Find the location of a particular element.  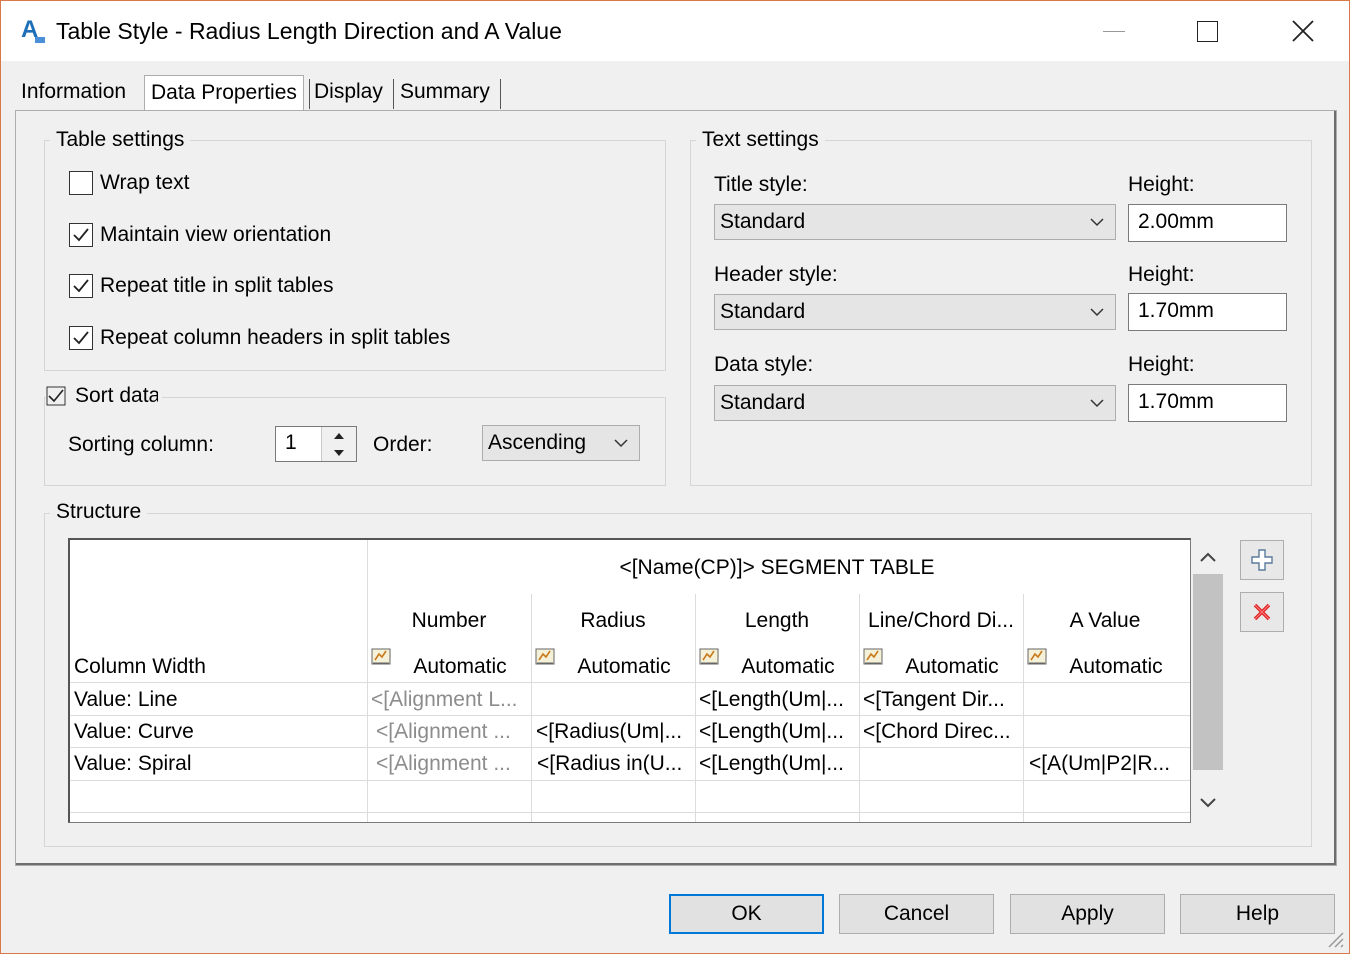

sort-data-label: Sort data is located at coordinates (116, 395).